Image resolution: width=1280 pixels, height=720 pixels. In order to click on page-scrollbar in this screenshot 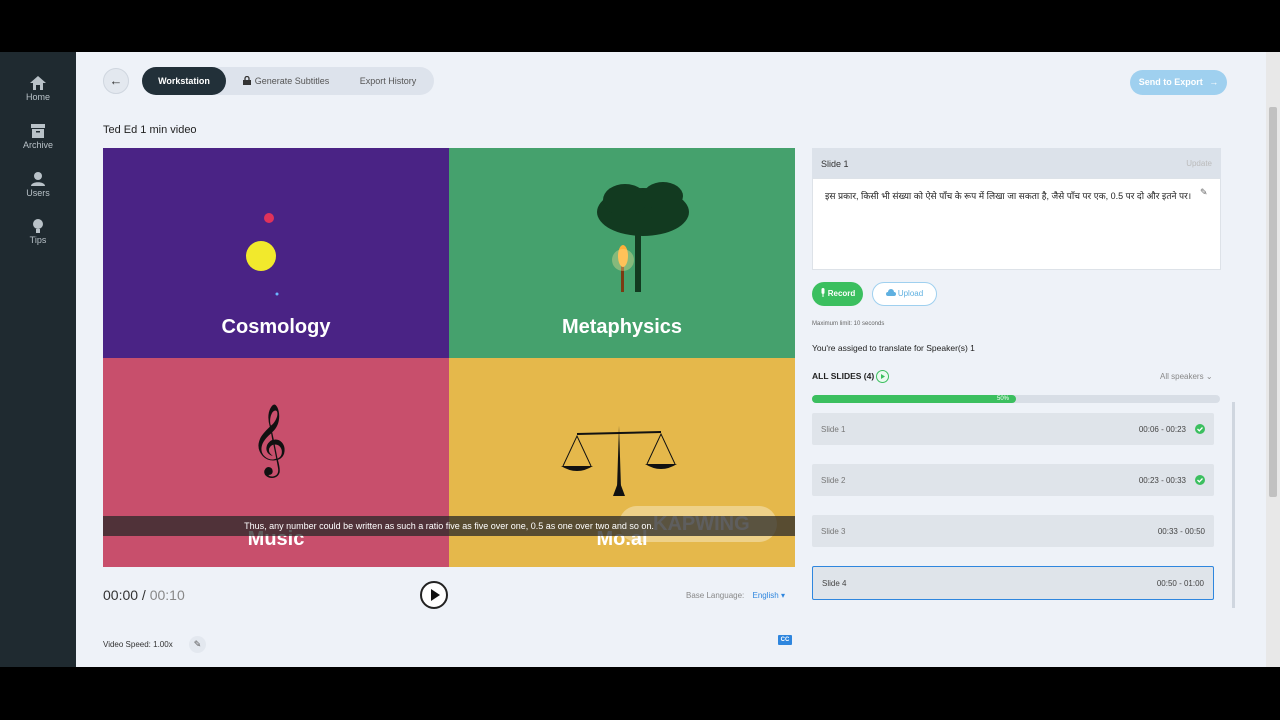, I will do `click(1273, 359)`.